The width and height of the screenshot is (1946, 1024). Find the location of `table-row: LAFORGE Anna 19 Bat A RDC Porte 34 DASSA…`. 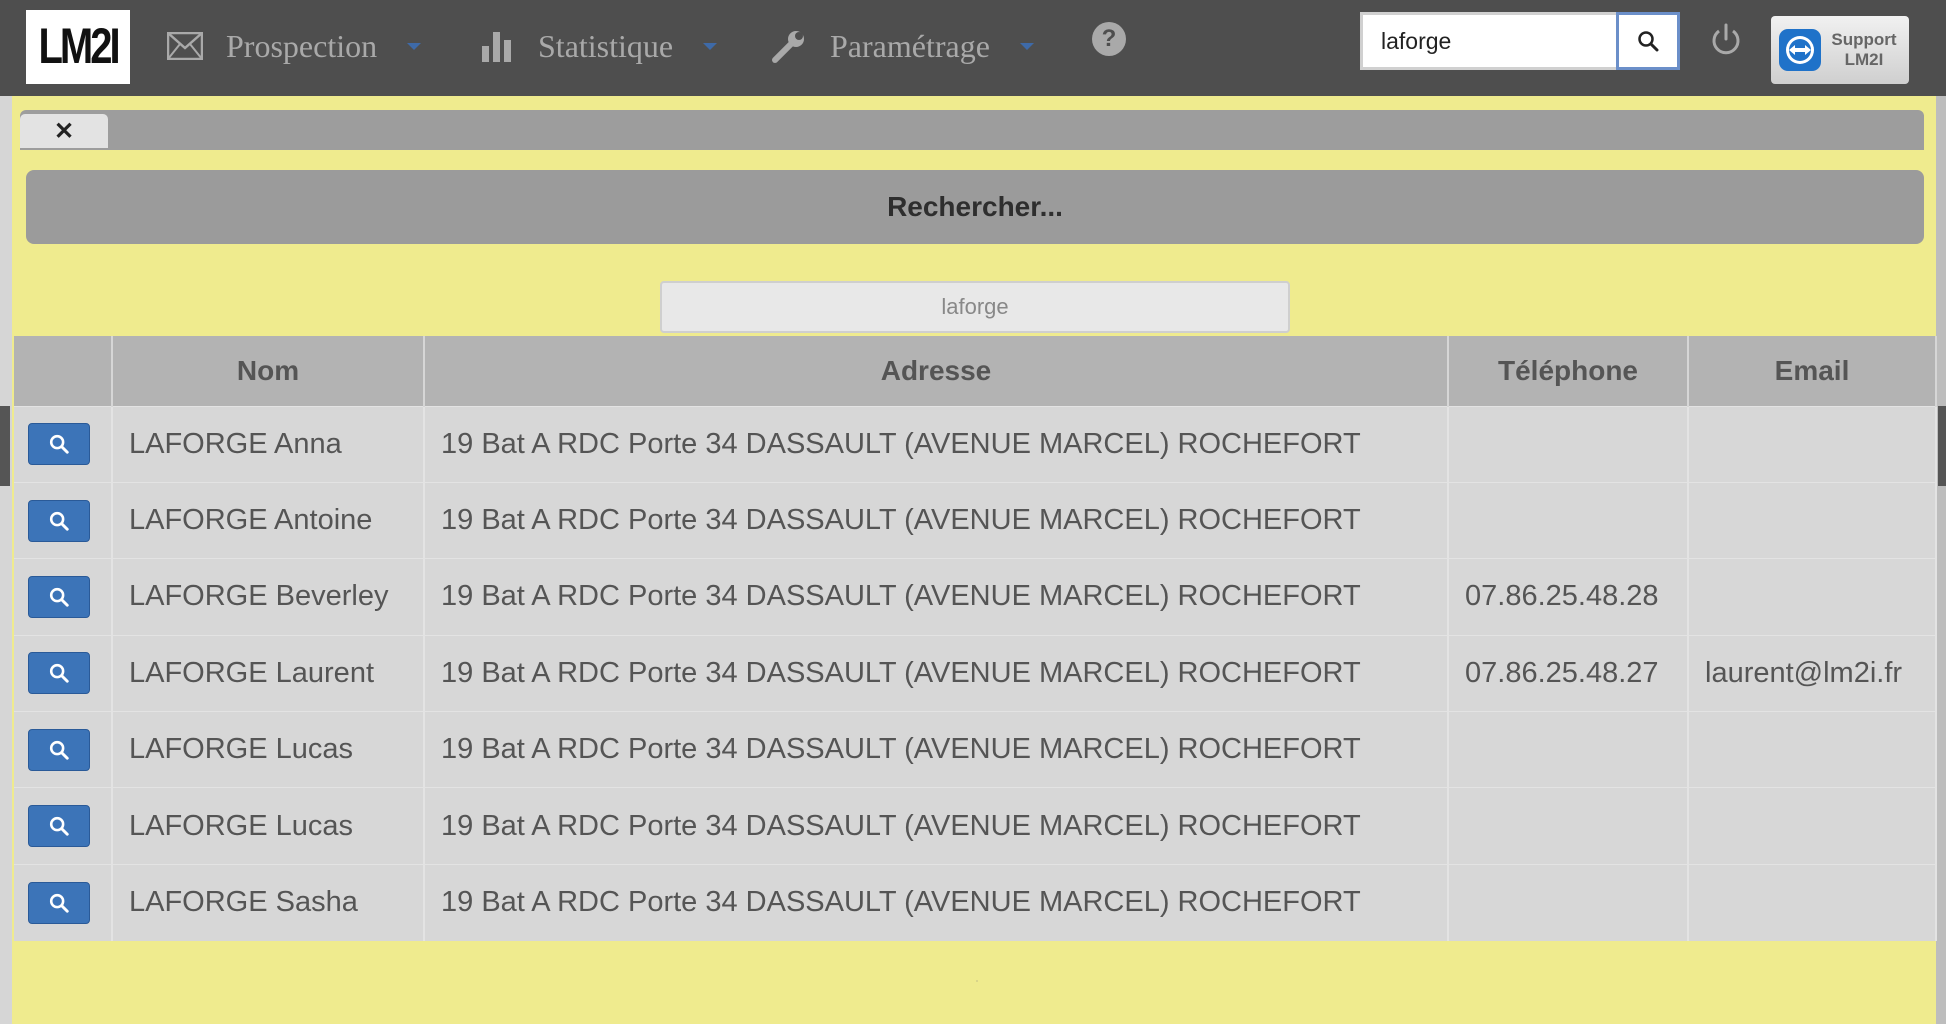

table-row: LAFORGE Anna 19 Bat A RDC Porte 34 DASSA… is located at coordinates (975, 444).